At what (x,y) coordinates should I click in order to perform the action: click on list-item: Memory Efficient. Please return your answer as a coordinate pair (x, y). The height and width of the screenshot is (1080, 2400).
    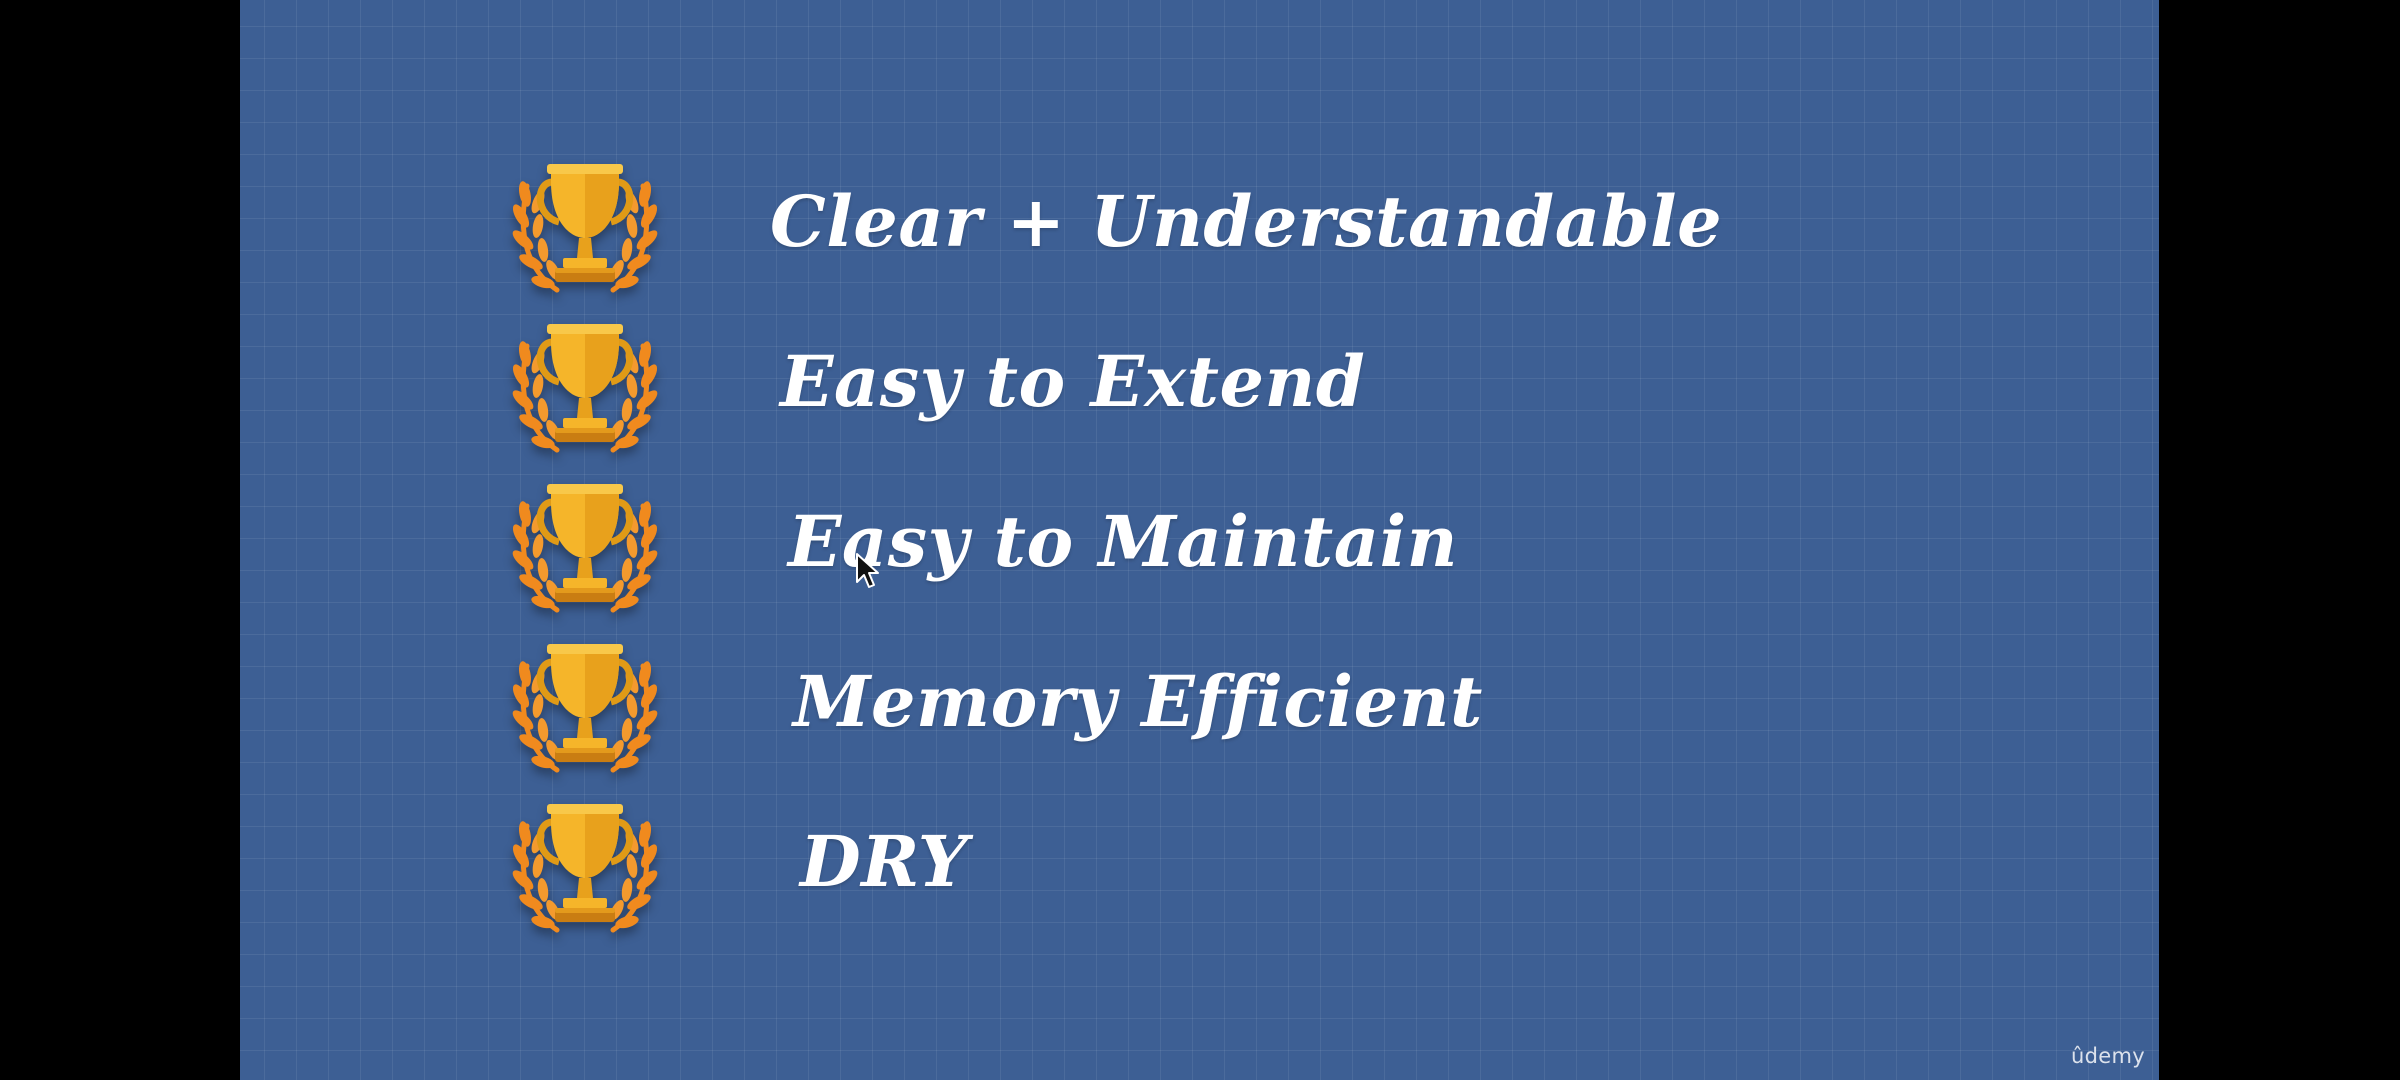
    Looking at the image, I should click on (1199, 702).